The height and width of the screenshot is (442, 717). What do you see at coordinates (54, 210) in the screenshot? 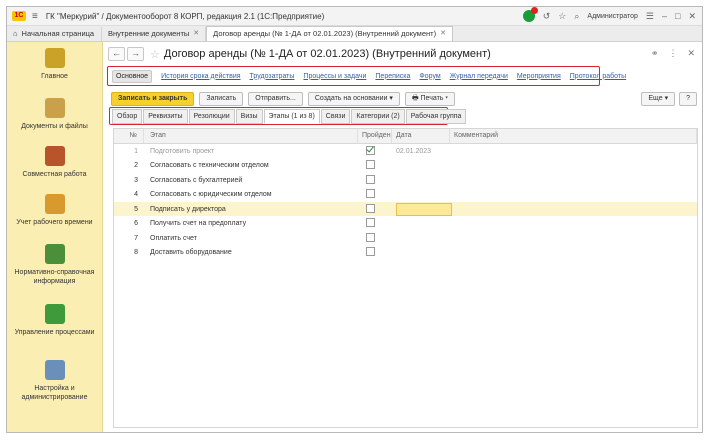
I see `sidebar-item: Учет рабочего времени` at bounding box center [54, 210].